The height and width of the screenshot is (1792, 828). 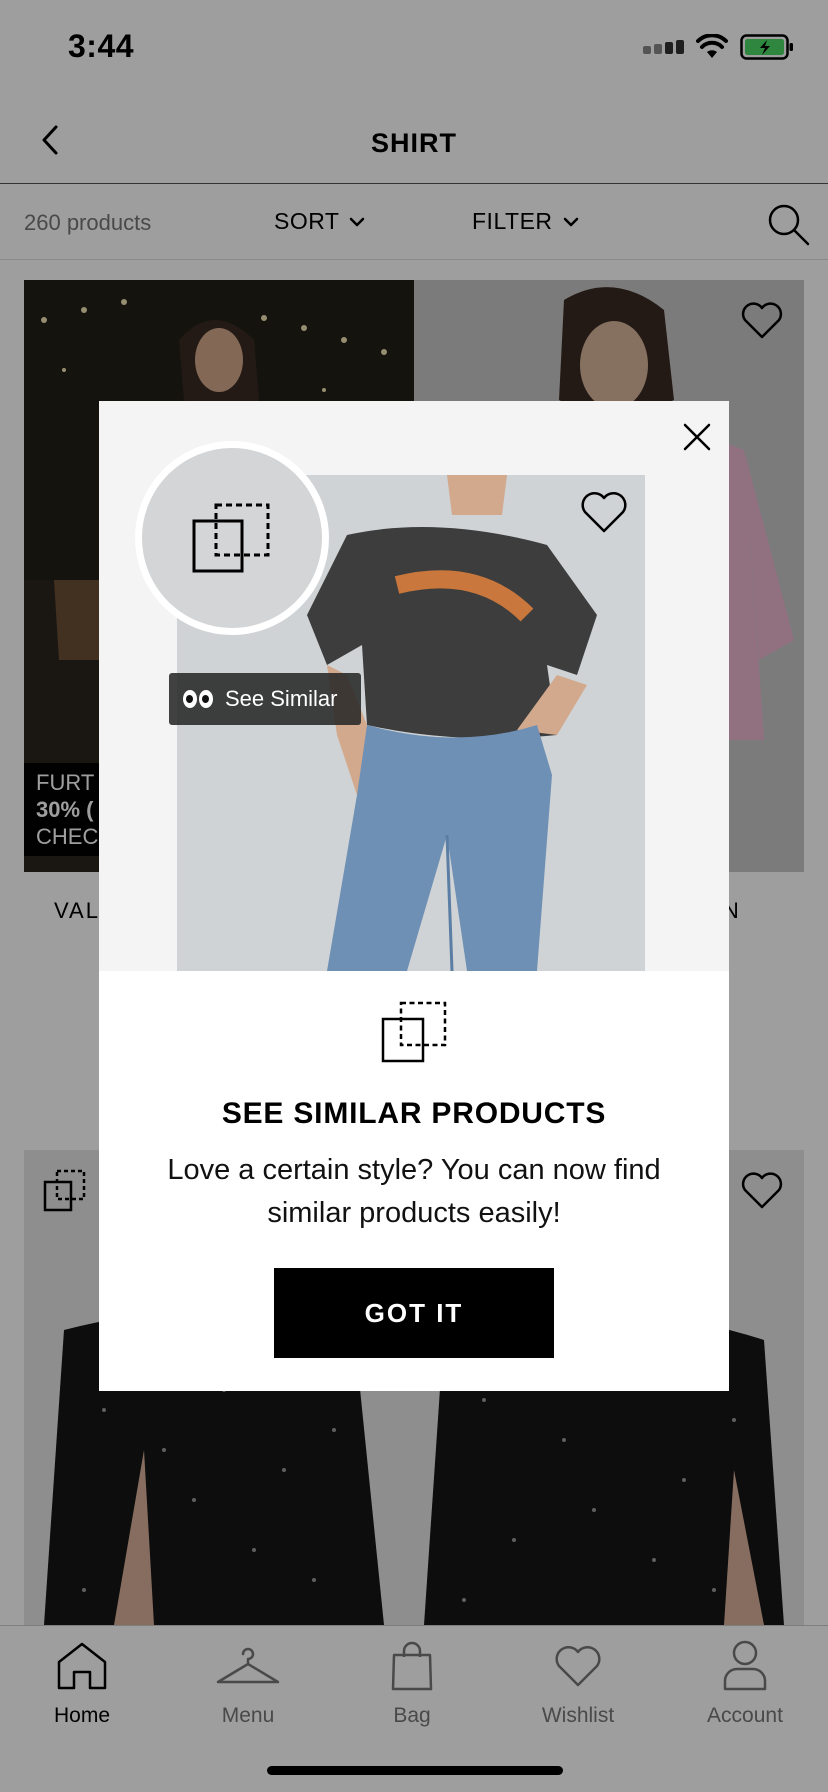 What do you see at coordinates (281, 698) in the screenshot?
I see `see-similar-label: See Similar` at bounding box center [281, 698].